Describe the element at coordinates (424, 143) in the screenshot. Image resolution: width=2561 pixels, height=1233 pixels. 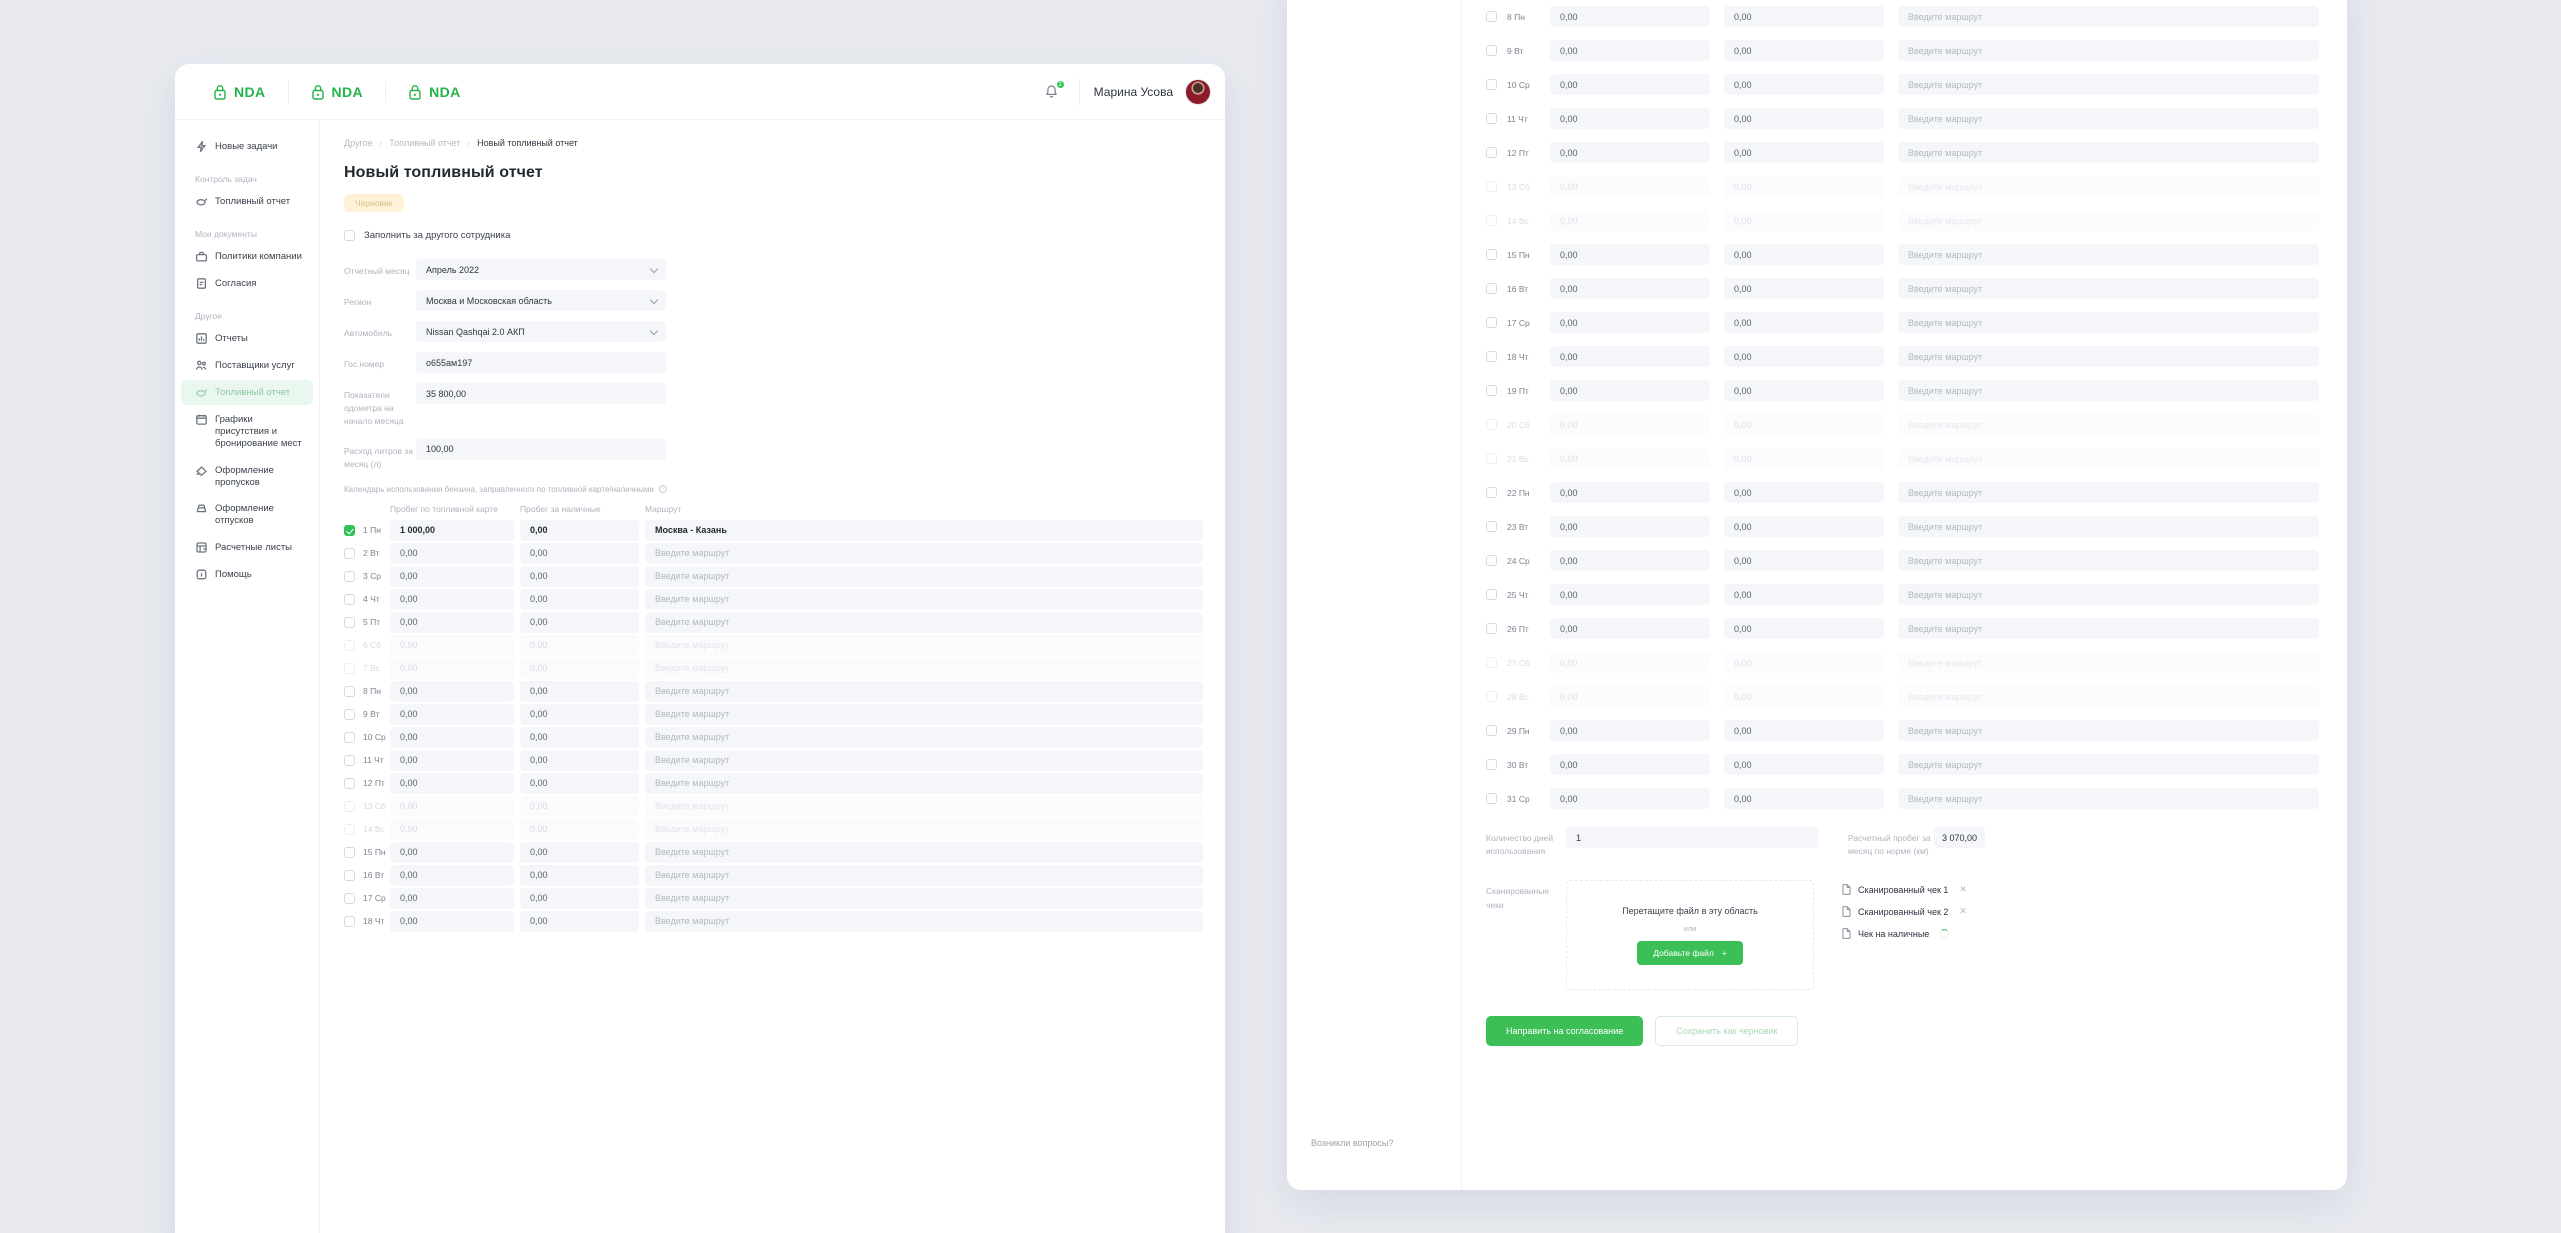
I see `breadcrumb-item-1: Топливный отчет` at that location.